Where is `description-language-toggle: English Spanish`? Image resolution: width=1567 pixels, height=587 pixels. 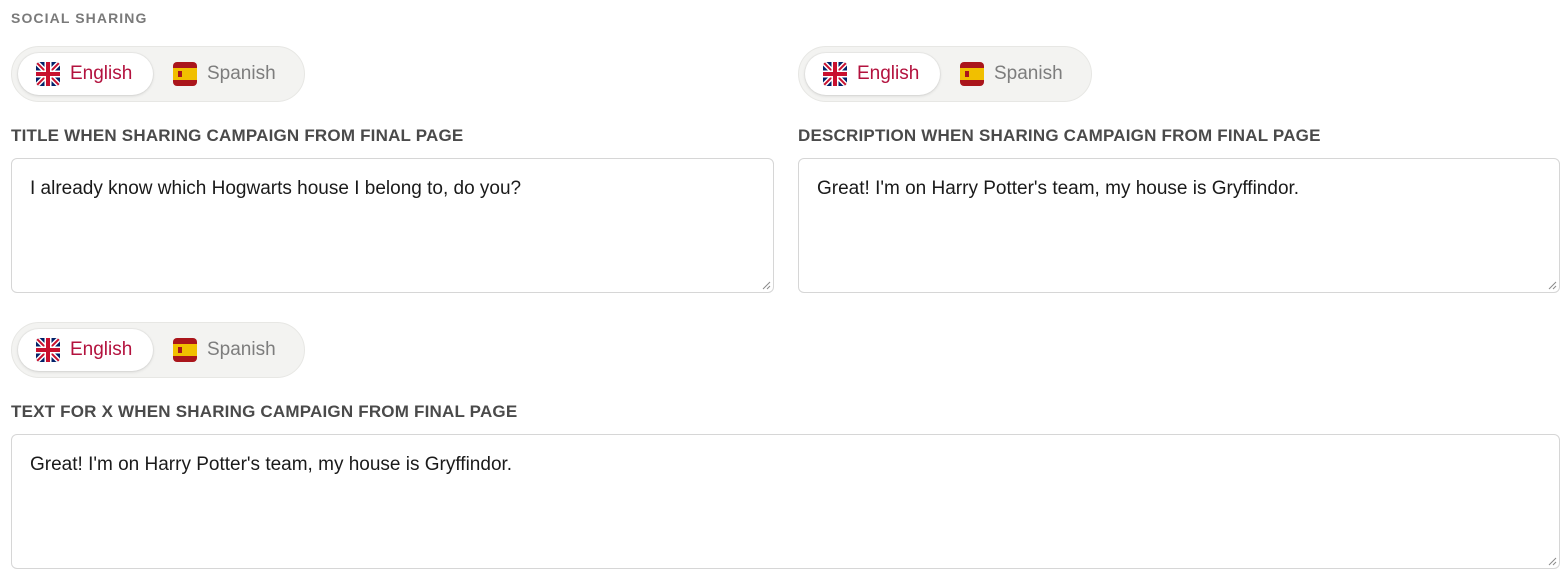 description-language-toggle: English Spanish is located at coordinates (945, 74).